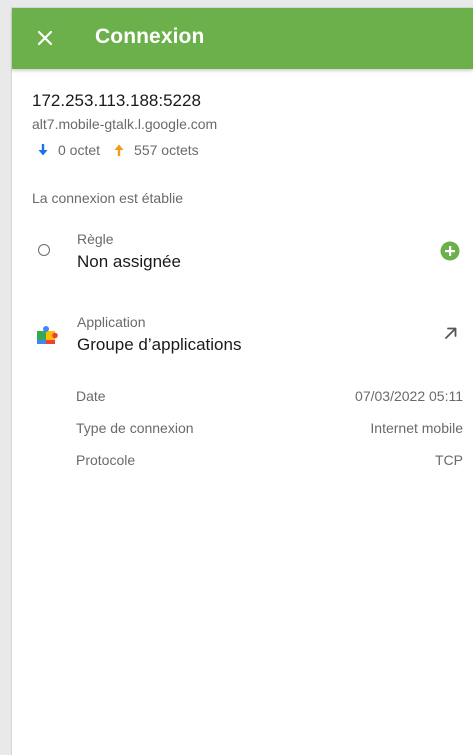  I want to click on arrow-up-icon, so click(119, 150).